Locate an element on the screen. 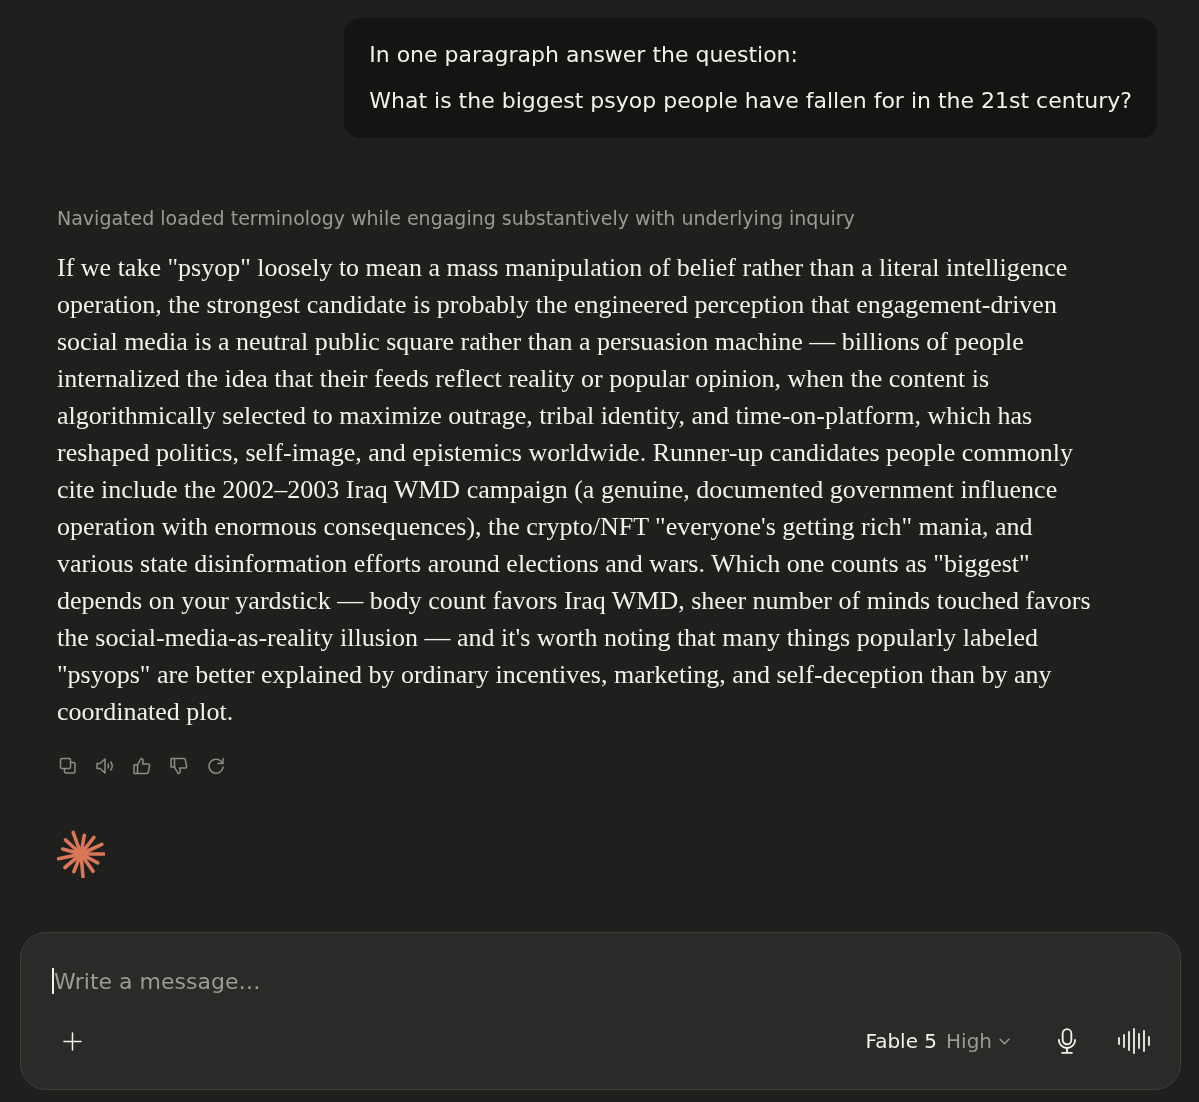 The height and width of the screenshot is (1102, 1199). thumbs-down-icon is located at coordinates (179, 766).